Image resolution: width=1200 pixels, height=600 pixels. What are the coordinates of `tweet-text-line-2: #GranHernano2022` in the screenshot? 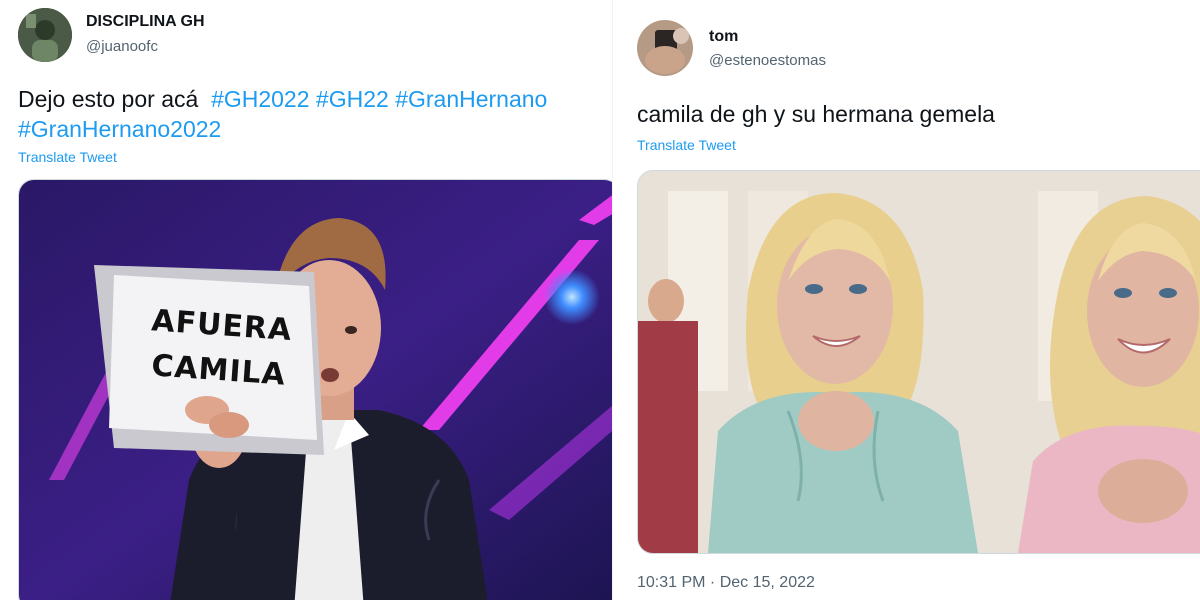 It's located at (119, 129).